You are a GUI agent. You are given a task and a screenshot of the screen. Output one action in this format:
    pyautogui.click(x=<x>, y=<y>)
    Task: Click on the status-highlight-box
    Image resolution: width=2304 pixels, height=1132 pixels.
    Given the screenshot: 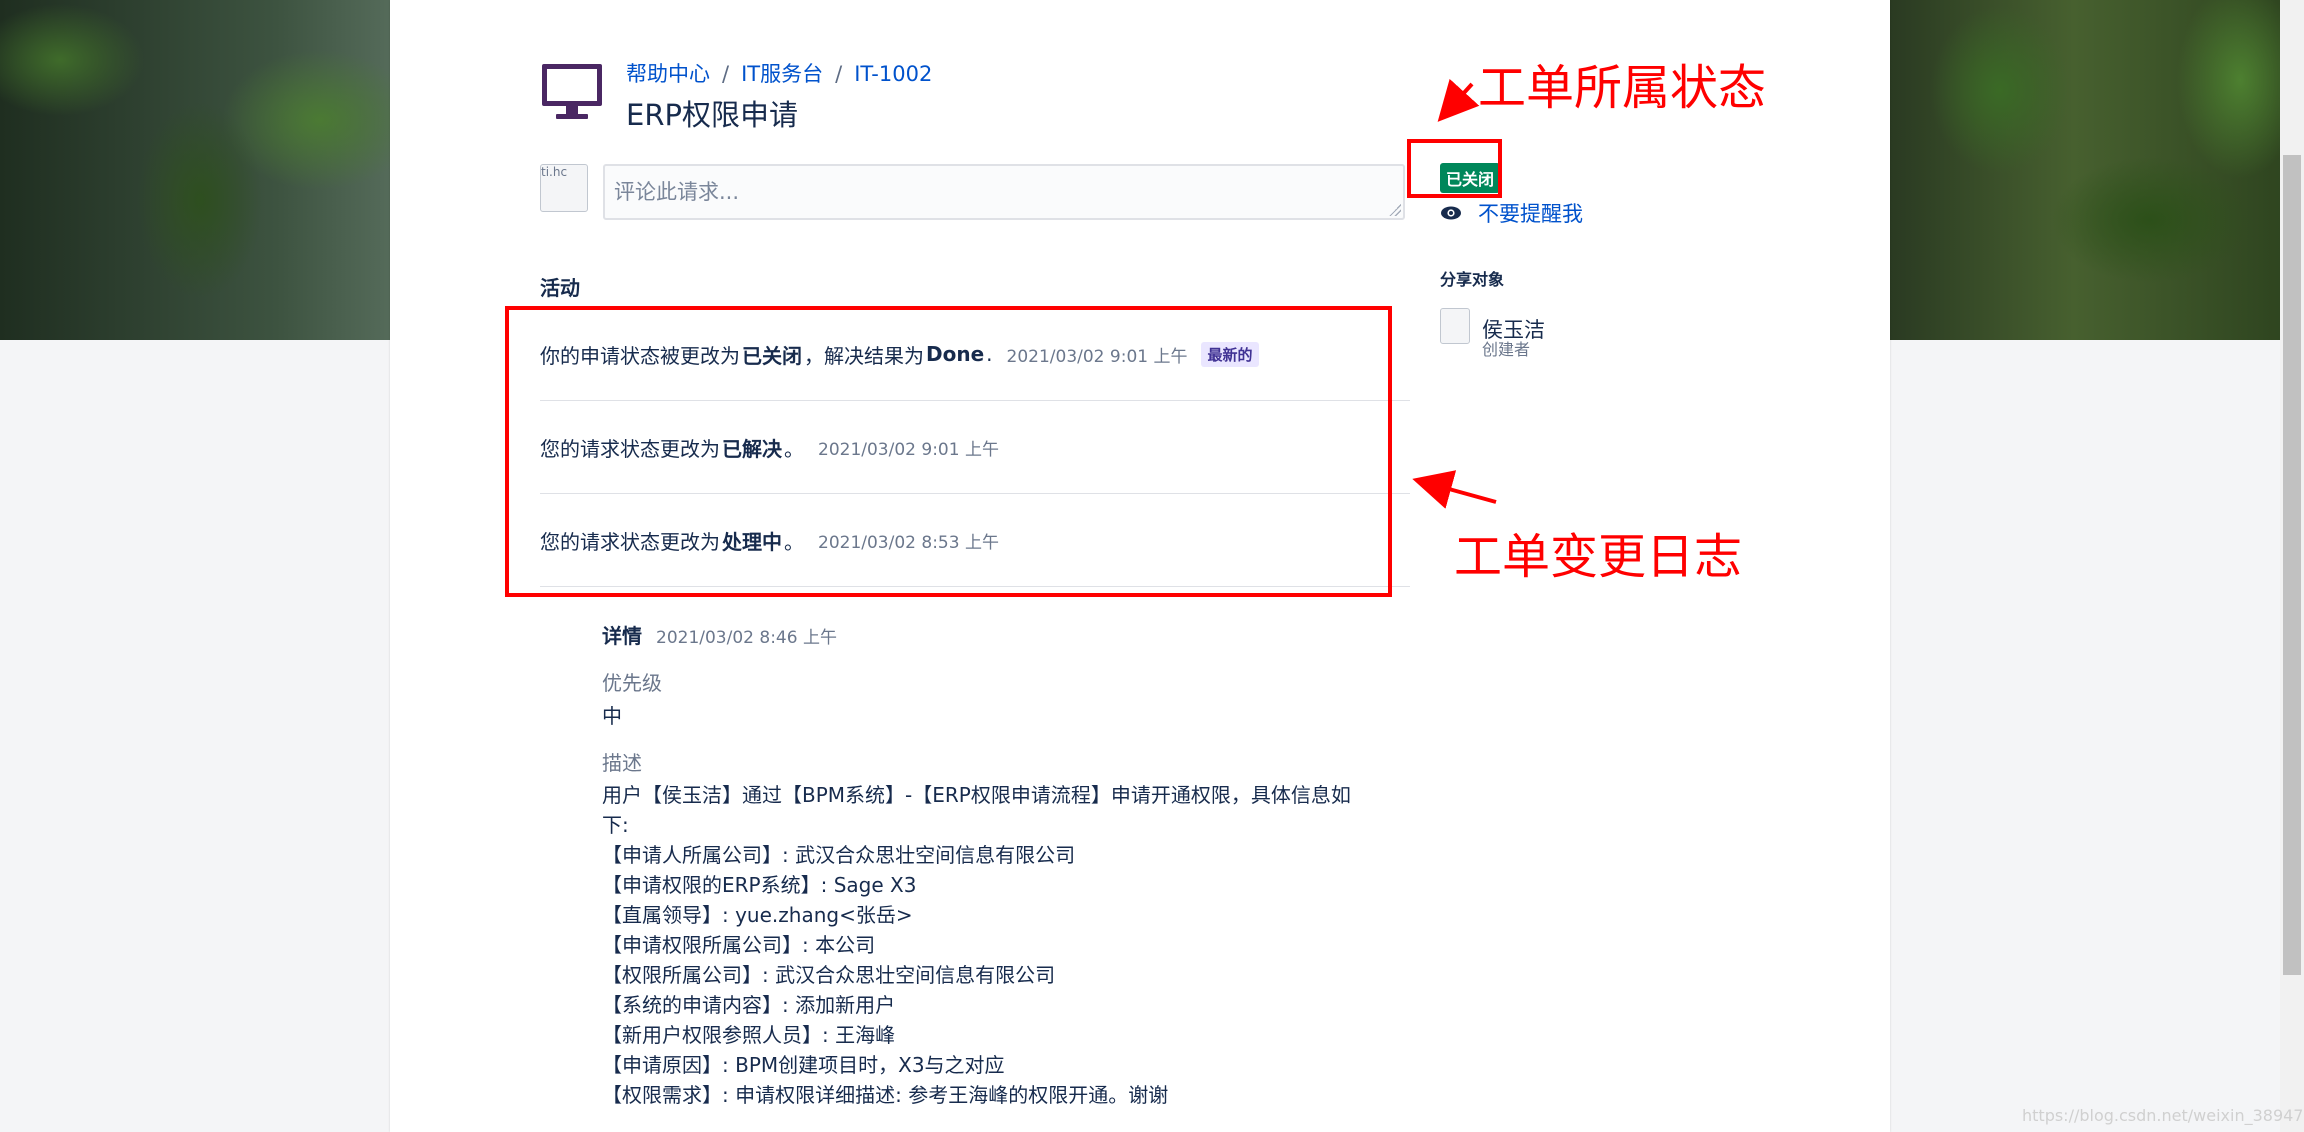 What is the action you would take?
    pyautogui.click(x=1454, y=168)
    